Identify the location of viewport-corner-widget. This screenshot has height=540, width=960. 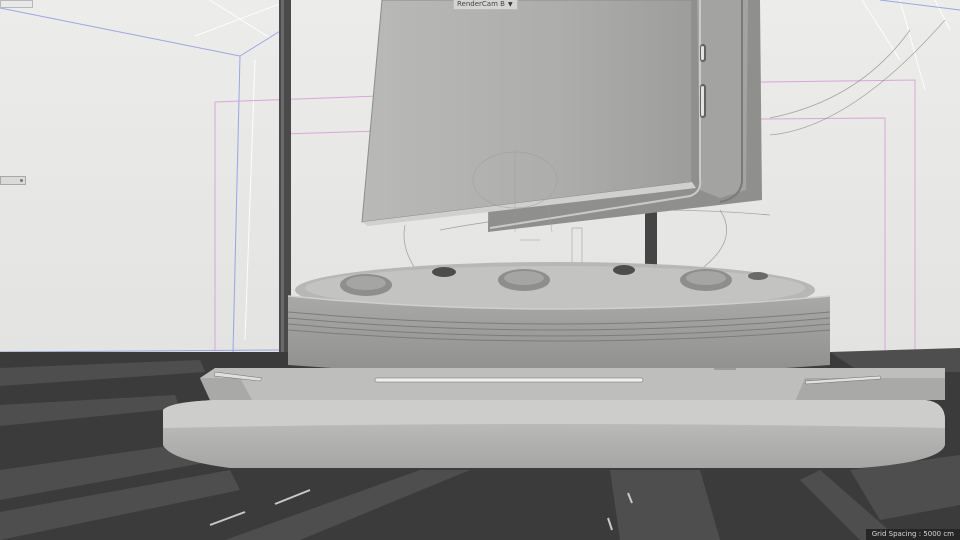
(16, 4).